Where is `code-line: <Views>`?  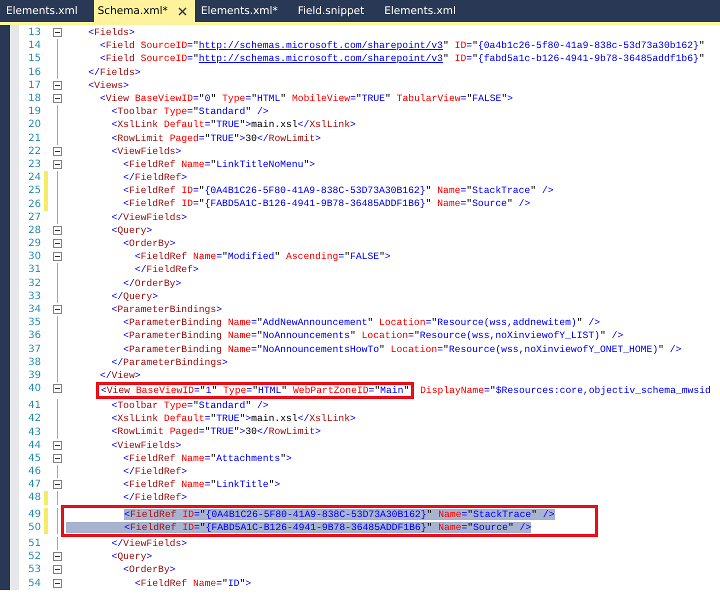 code-line: <Views> is located at coordinates (108, 85).